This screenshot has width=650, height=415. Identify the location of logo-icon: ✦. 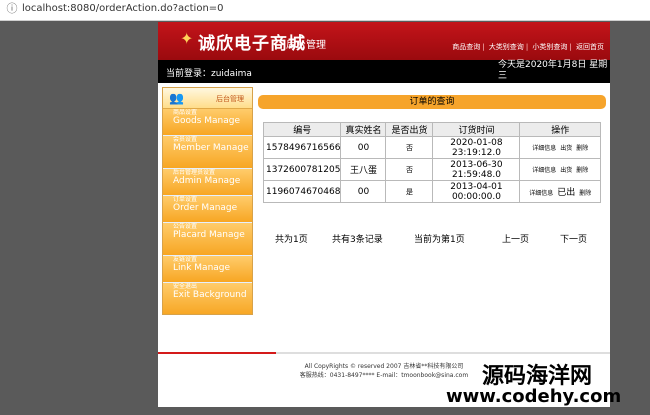
(187, 38).